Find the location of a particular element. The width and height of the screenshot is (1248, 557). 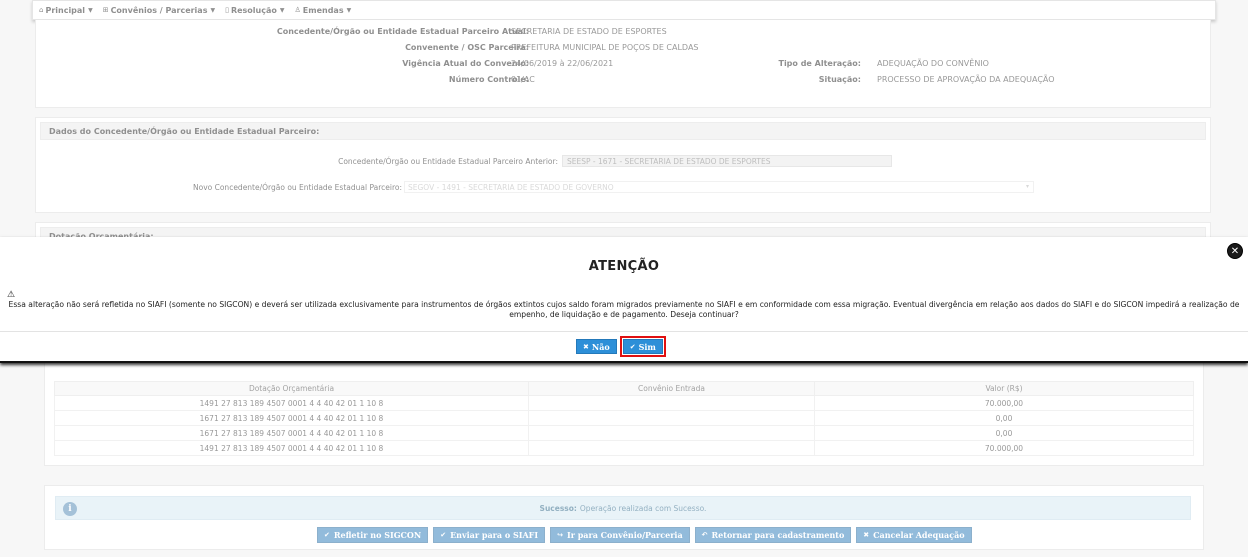

dialog-buttons: ✖ Não ✔ Sim is located at coordinates (621, 346).